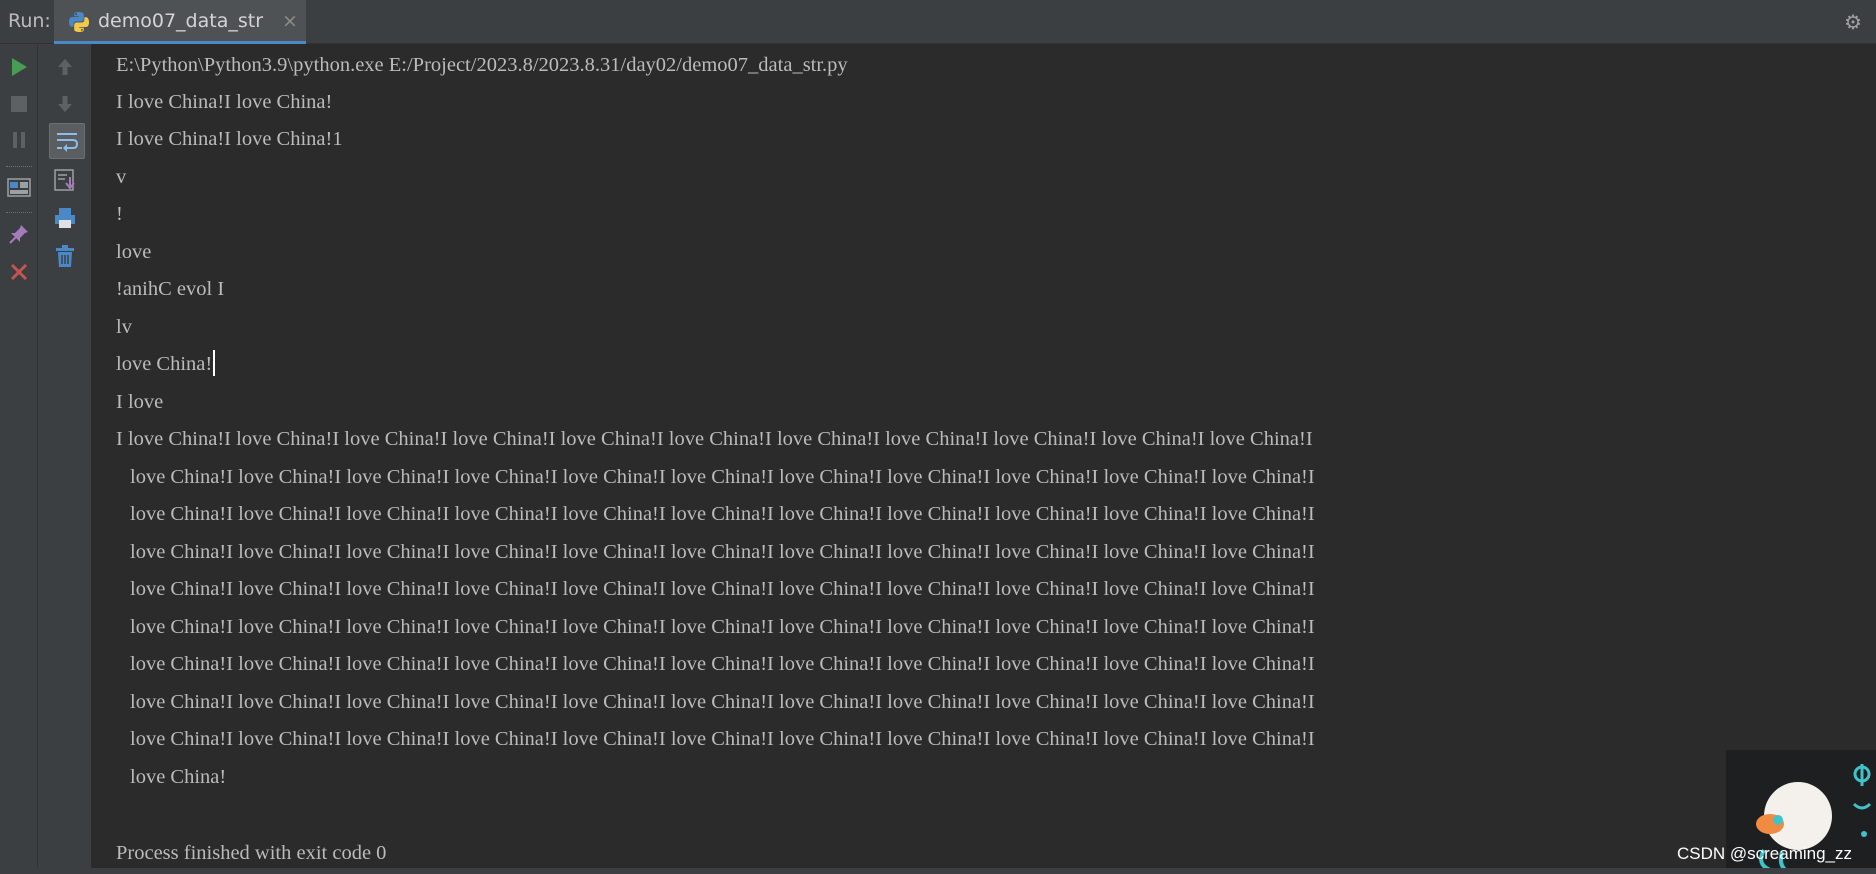 This screenshot has width=1876, height=874. Describe the element at coordinates (65, 180) in the screenshot. I see `scroll-to-end-icon` at that location.